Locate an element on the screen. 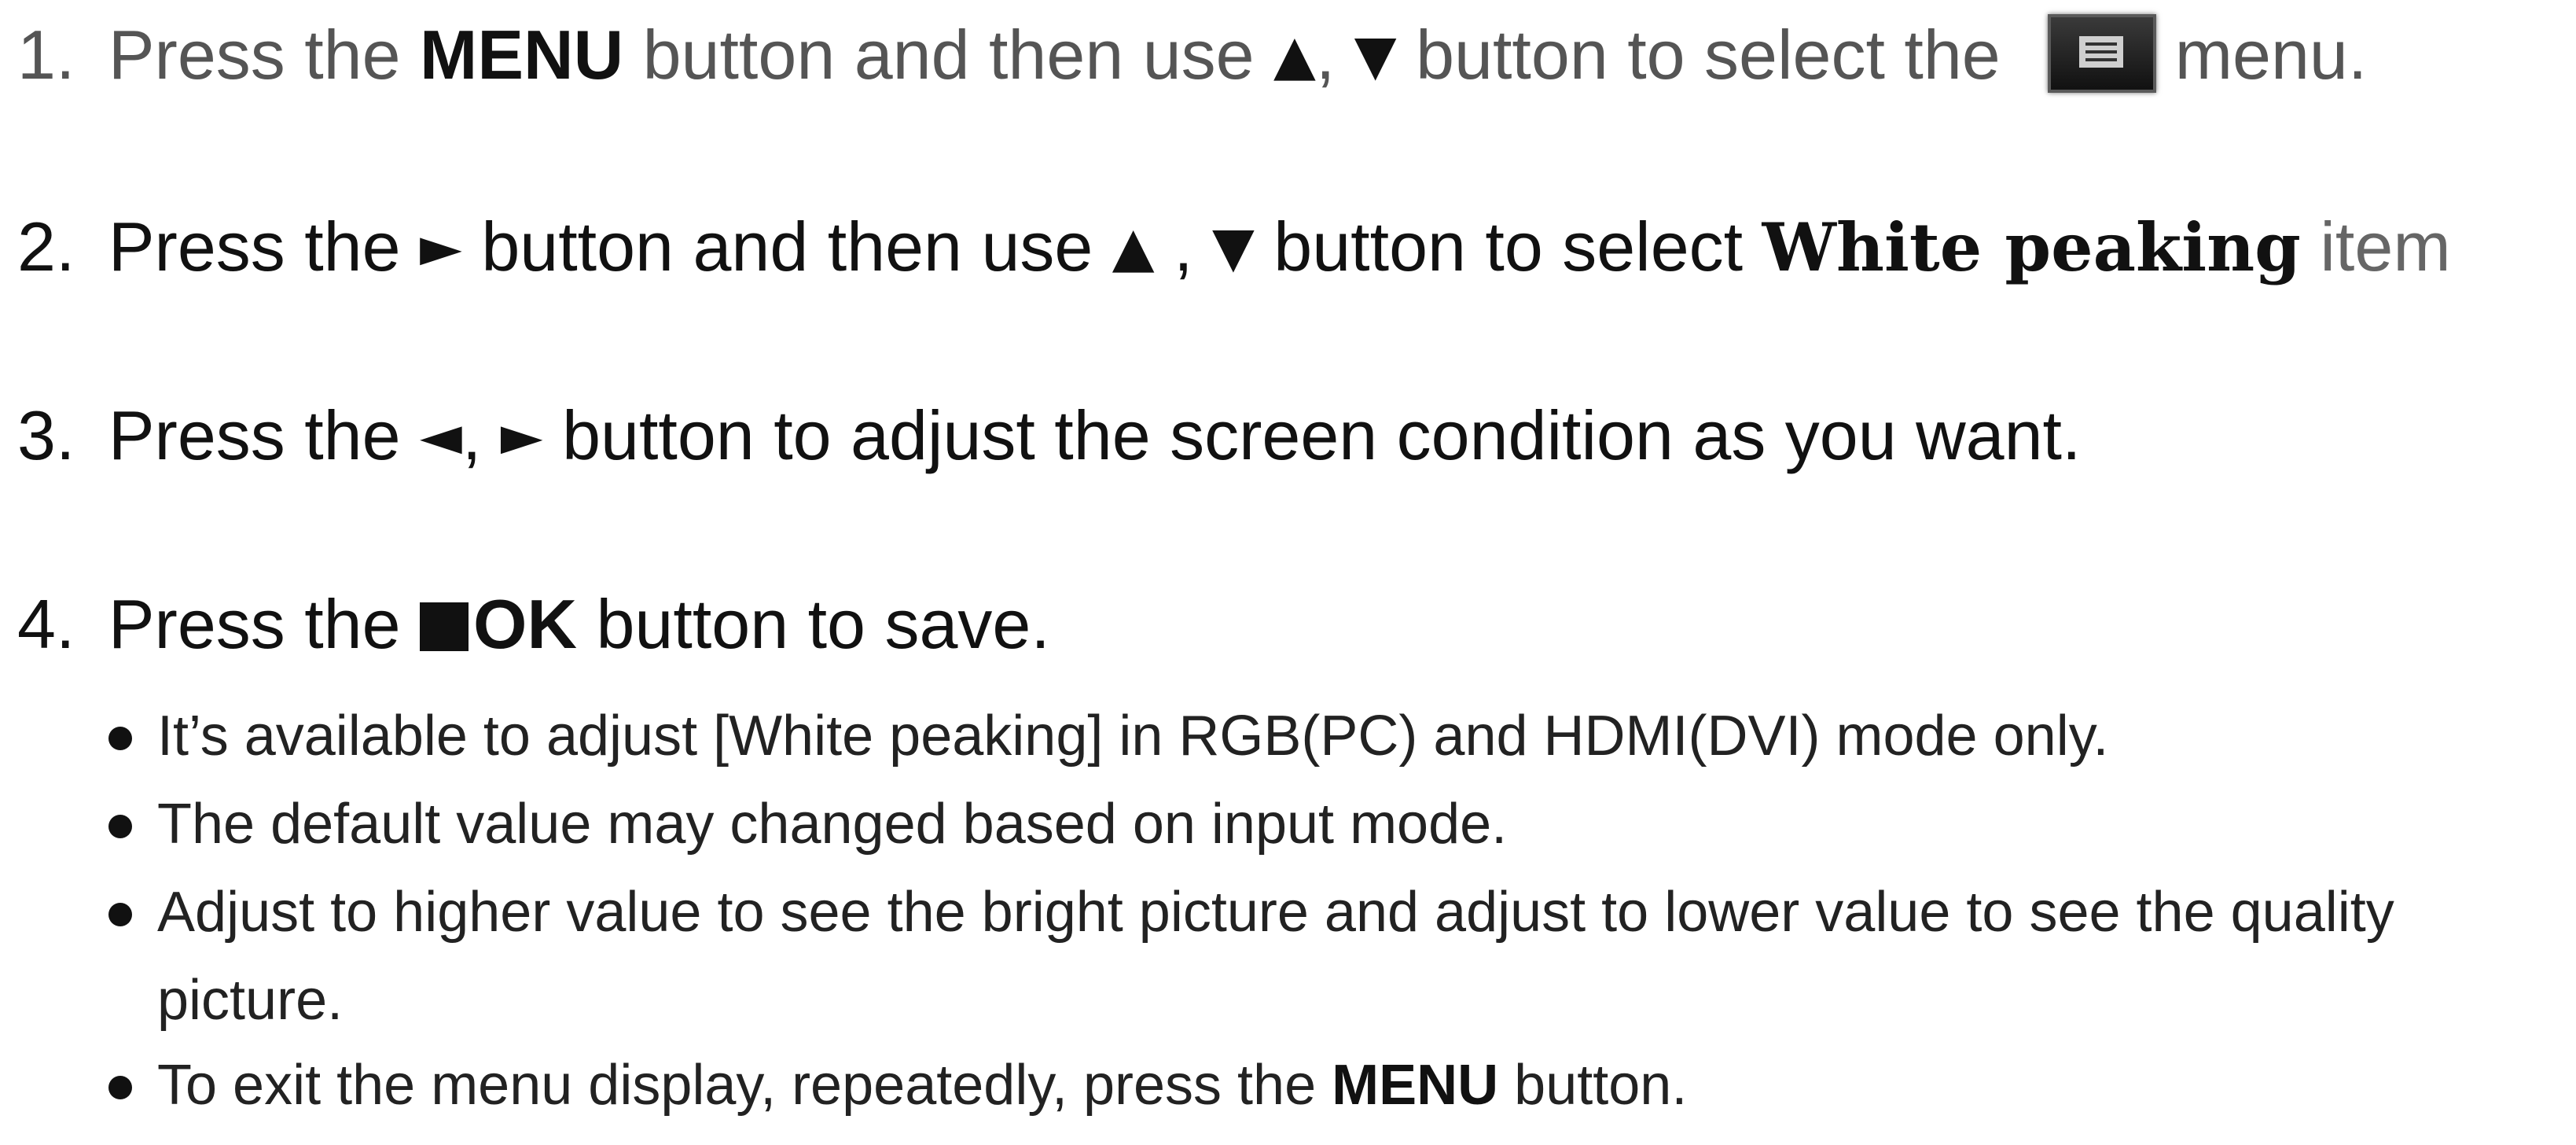 Image resolution: width=2576 pixels, height=1145 pixels. step-text: item is located at coordinates (2385, 246).